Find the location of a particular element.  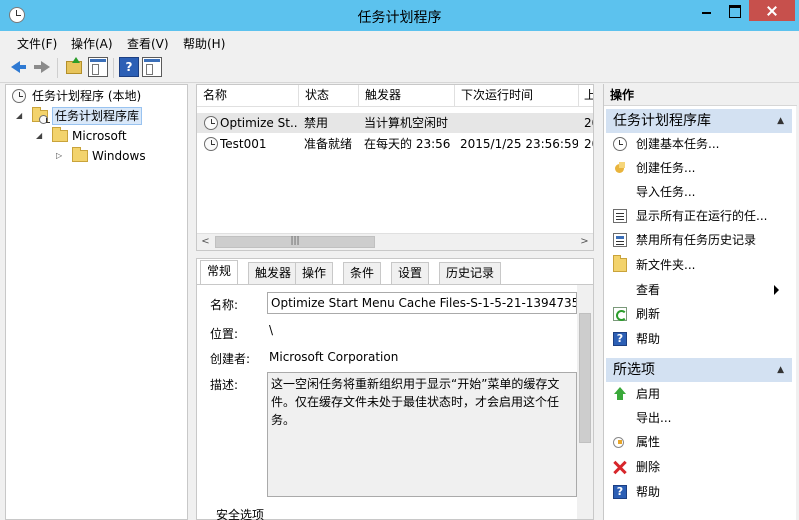

menu-action: 操作(A) is located at coordinates (92, 43).